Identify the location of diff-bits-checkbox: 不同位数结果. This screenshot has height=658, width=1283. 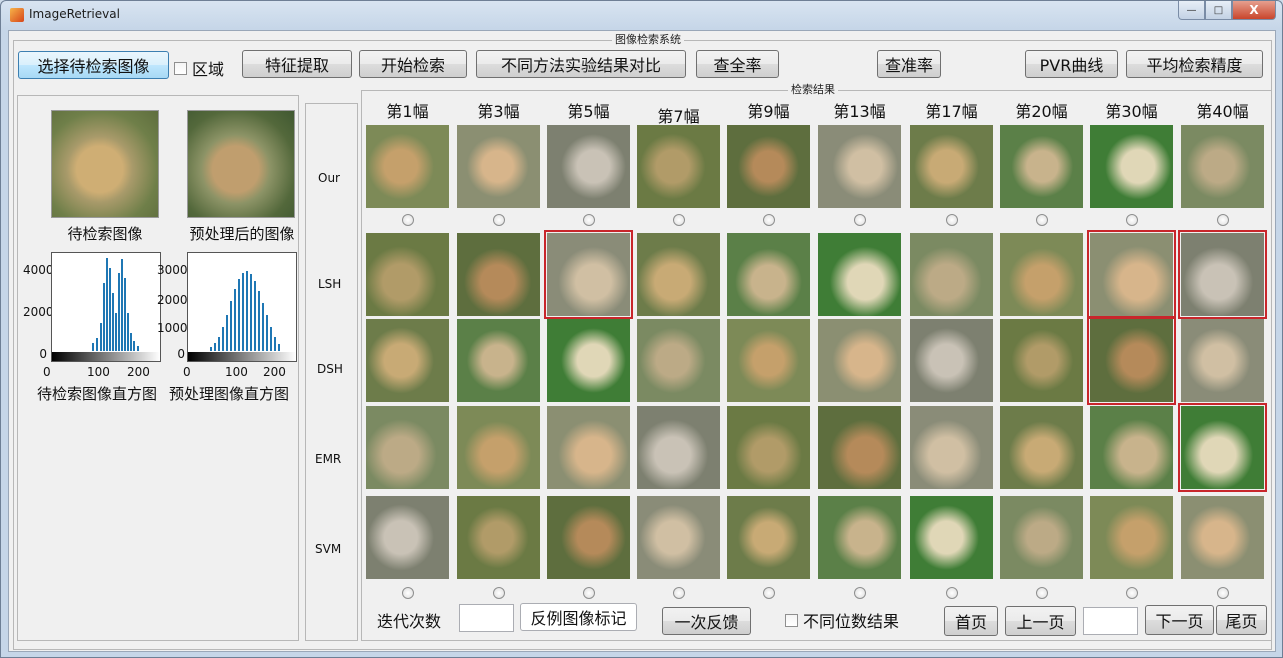
(842, 620).